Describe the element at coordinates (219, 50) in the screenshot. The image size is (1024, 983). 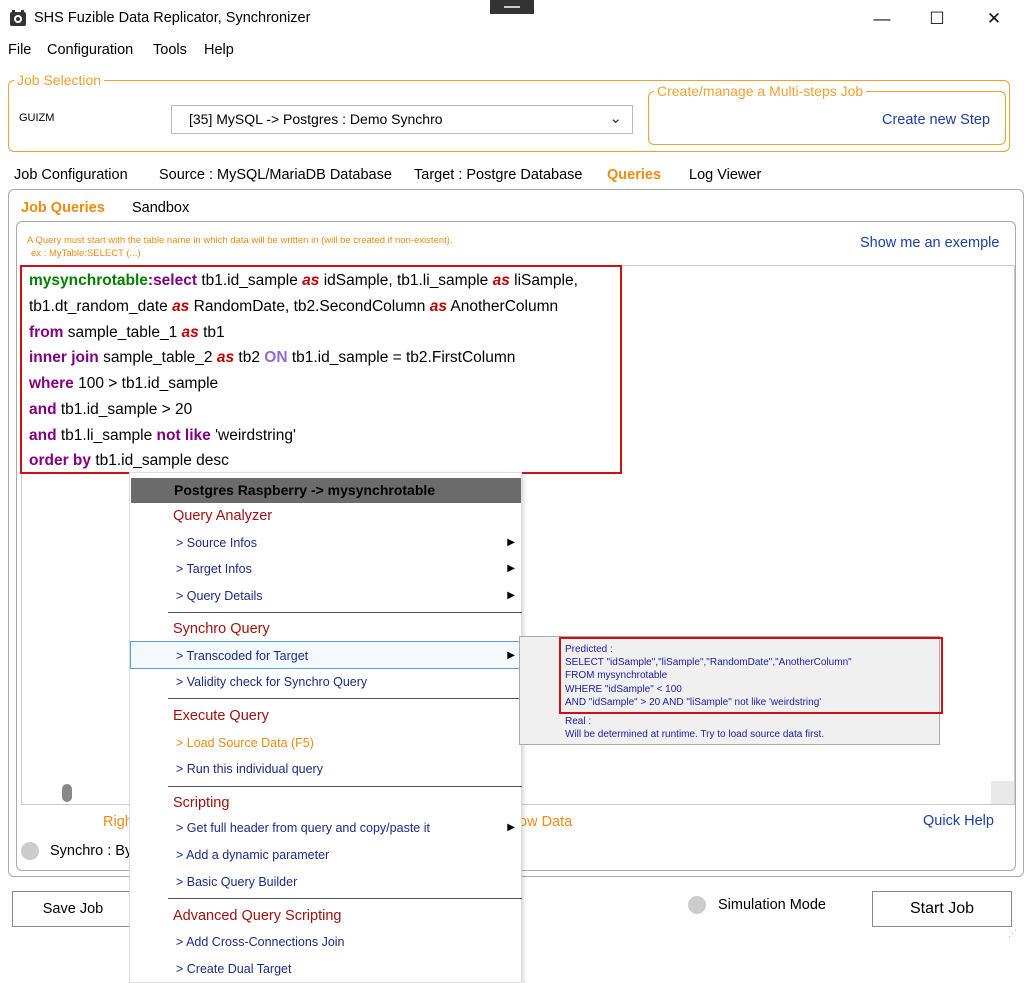
I see `menu-help: Help` at that location.